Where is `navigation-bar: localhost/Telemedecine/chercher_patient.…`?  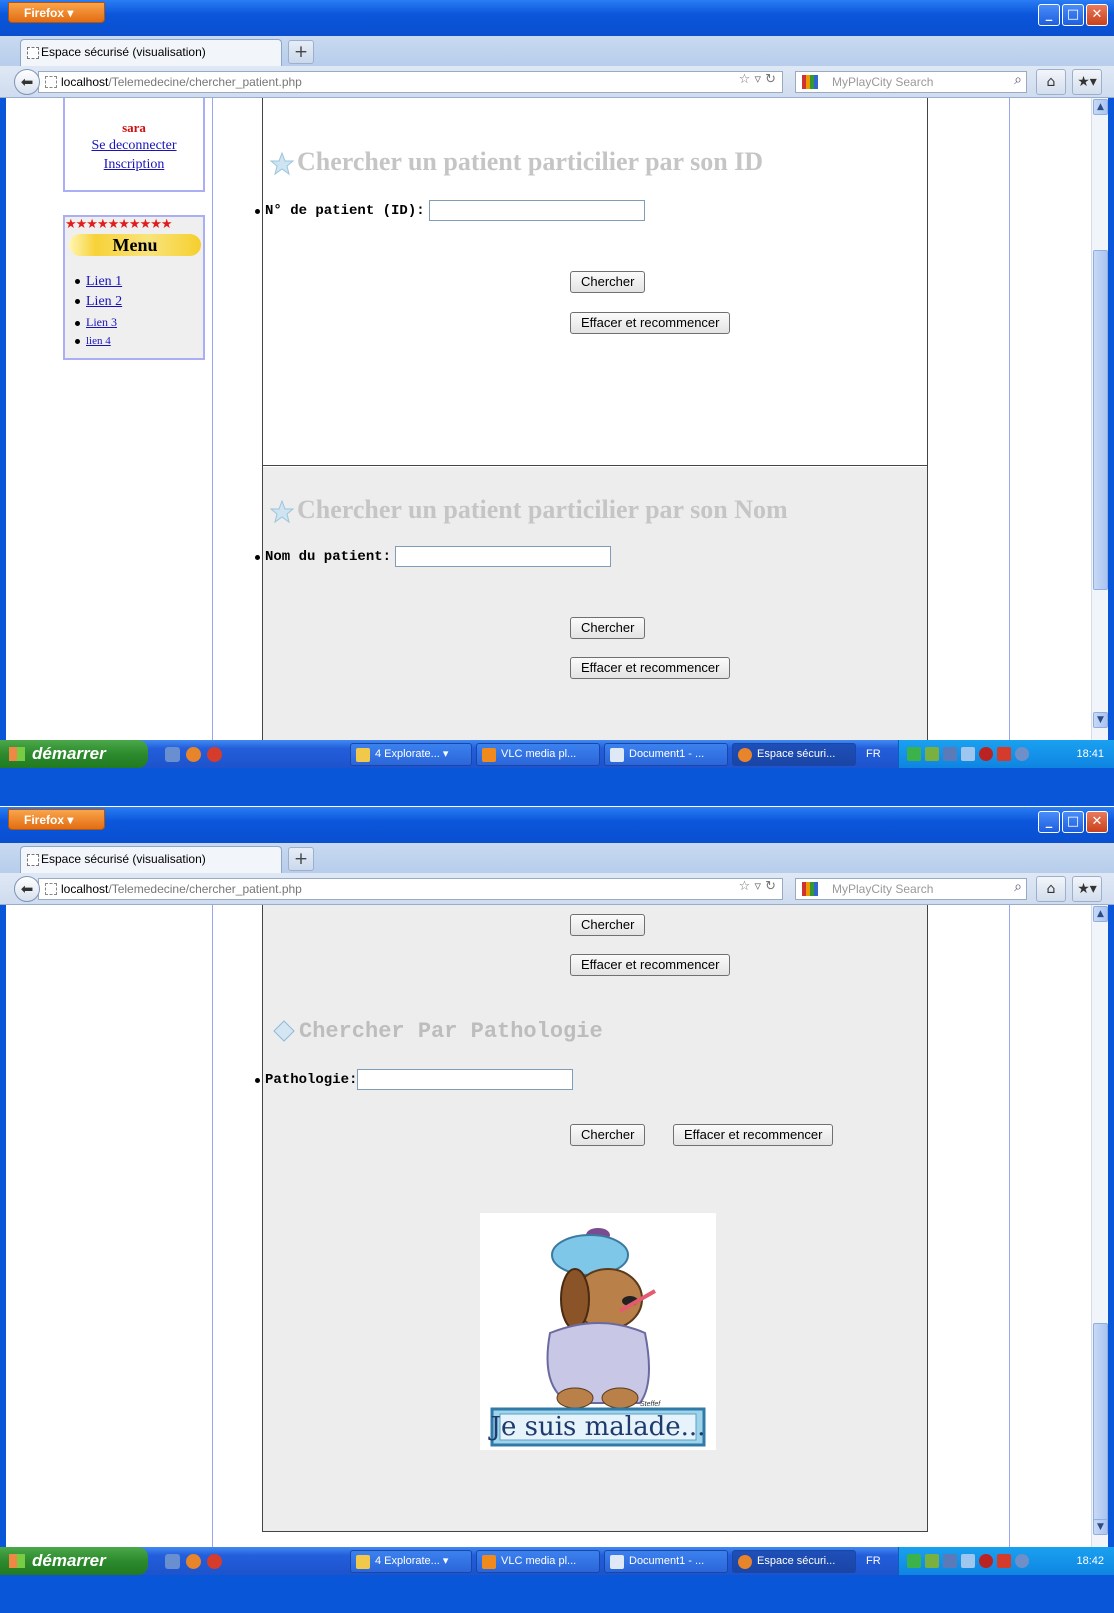
navigation-bar: localhost/Telemedecine/chercher_patient.… is located at coordinates (557, 889).